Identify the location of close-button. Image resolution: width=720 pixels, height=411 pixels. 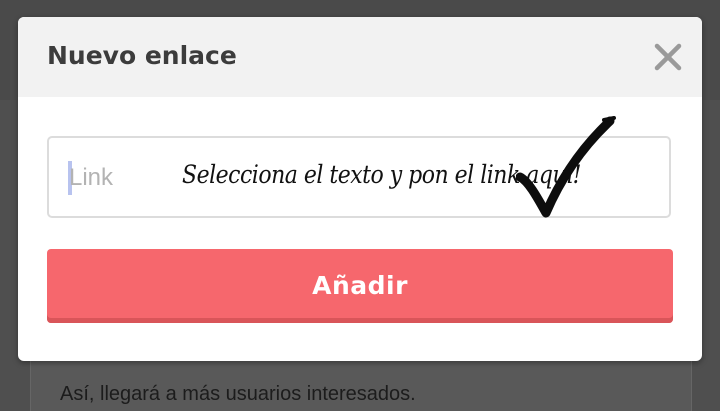
(668, 57).